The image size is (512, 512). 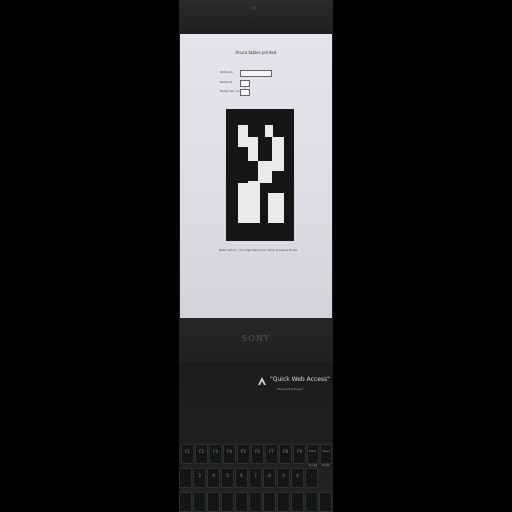 What do you see at coordinates (245, 83) in the screenshot?
I see `marker-id-input` at bounding box center [245, 83].